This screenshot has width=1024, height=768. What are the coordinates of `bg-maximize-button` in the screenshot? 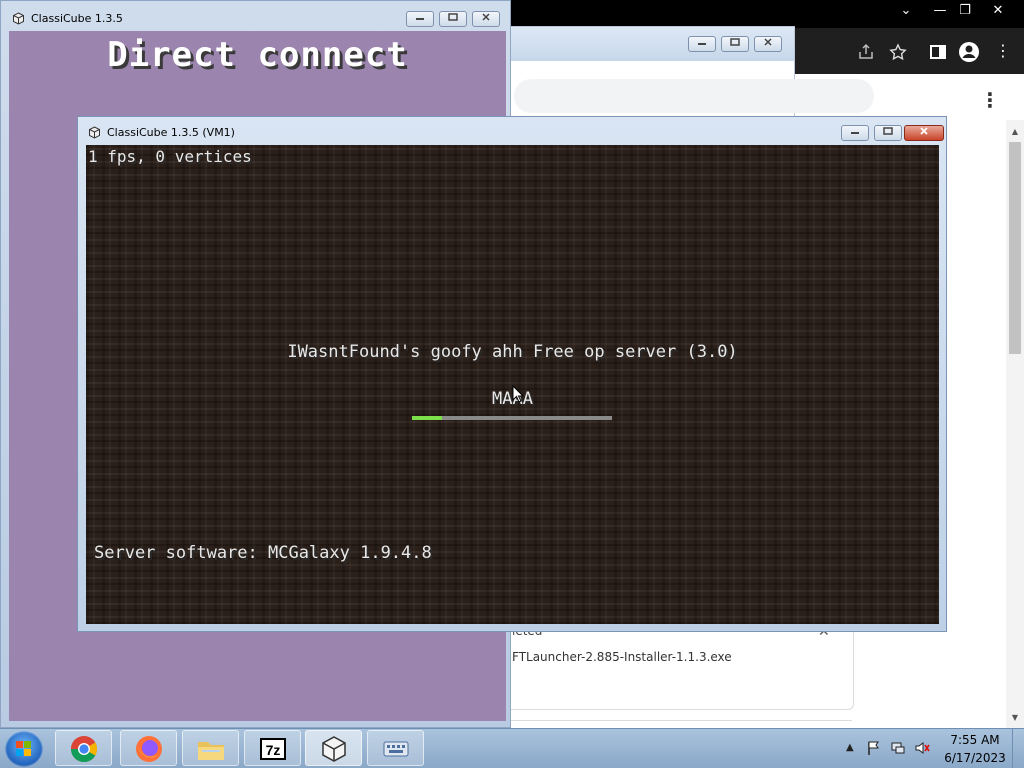 It's located at (735, 44).